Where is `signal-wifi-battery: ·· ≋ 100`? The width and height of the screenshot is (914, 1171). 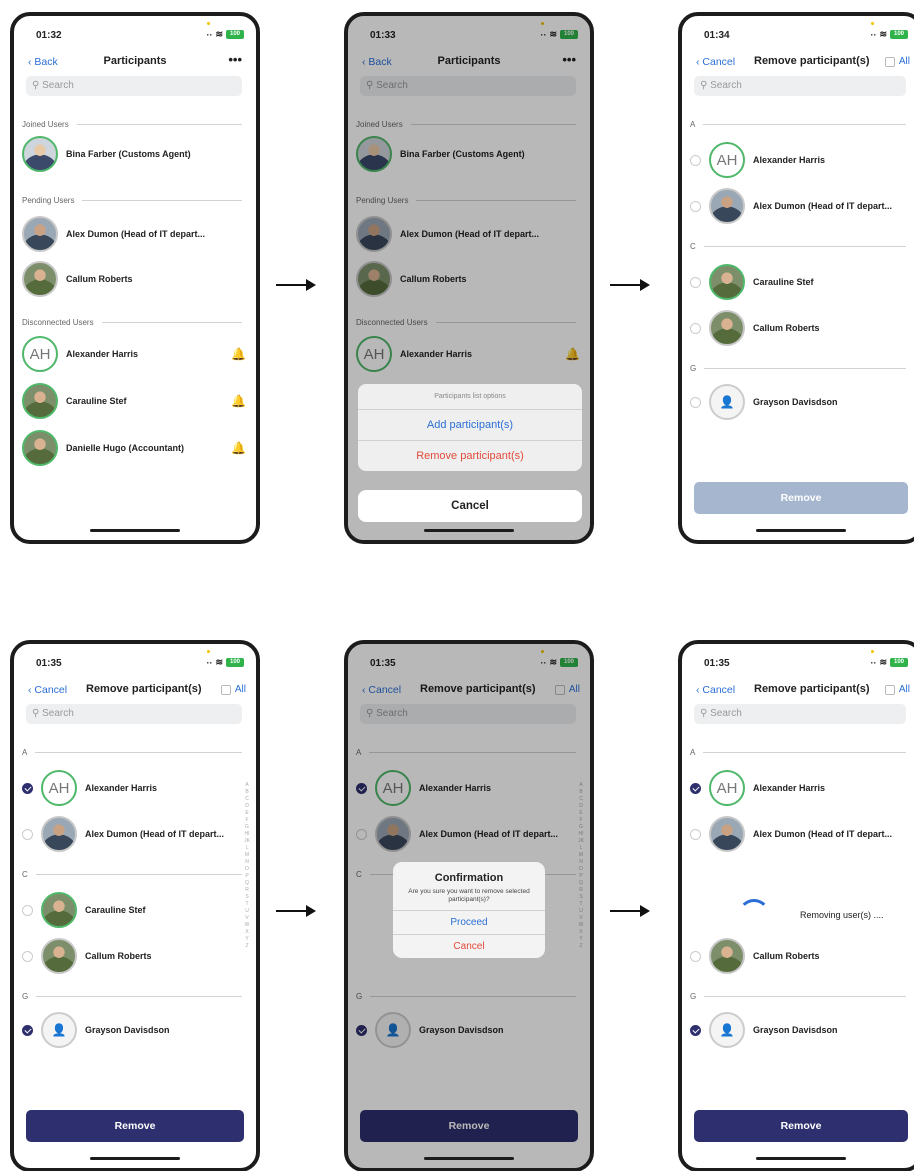
signal-wifi-battery: ·· ≋ 100 is located at coordinates (225, 662).